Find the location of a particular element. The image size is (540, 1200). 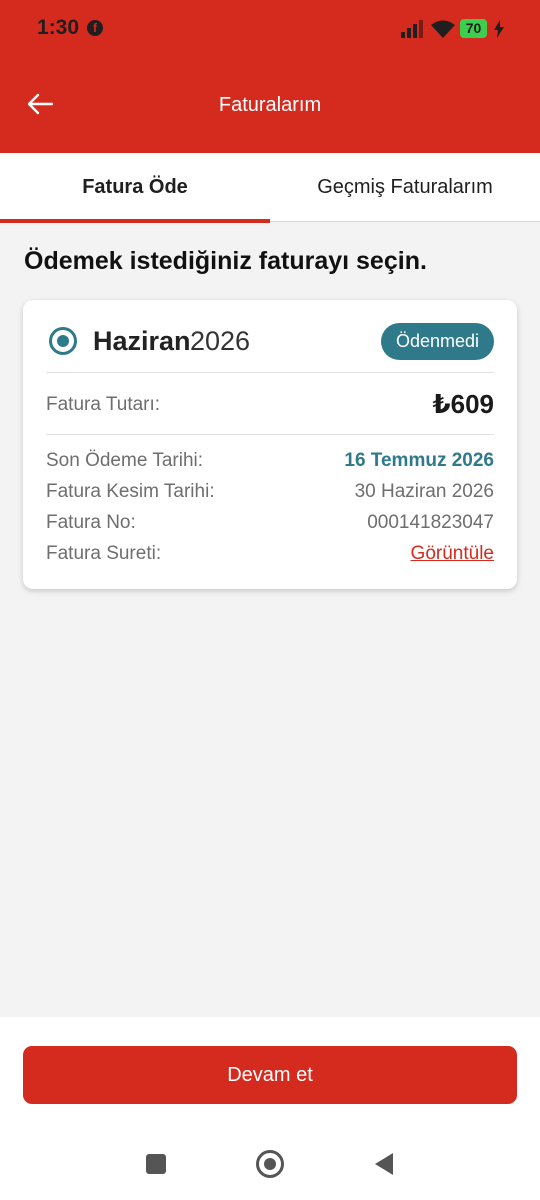

bill-year: 2026 is located at coordinates (220, 341).